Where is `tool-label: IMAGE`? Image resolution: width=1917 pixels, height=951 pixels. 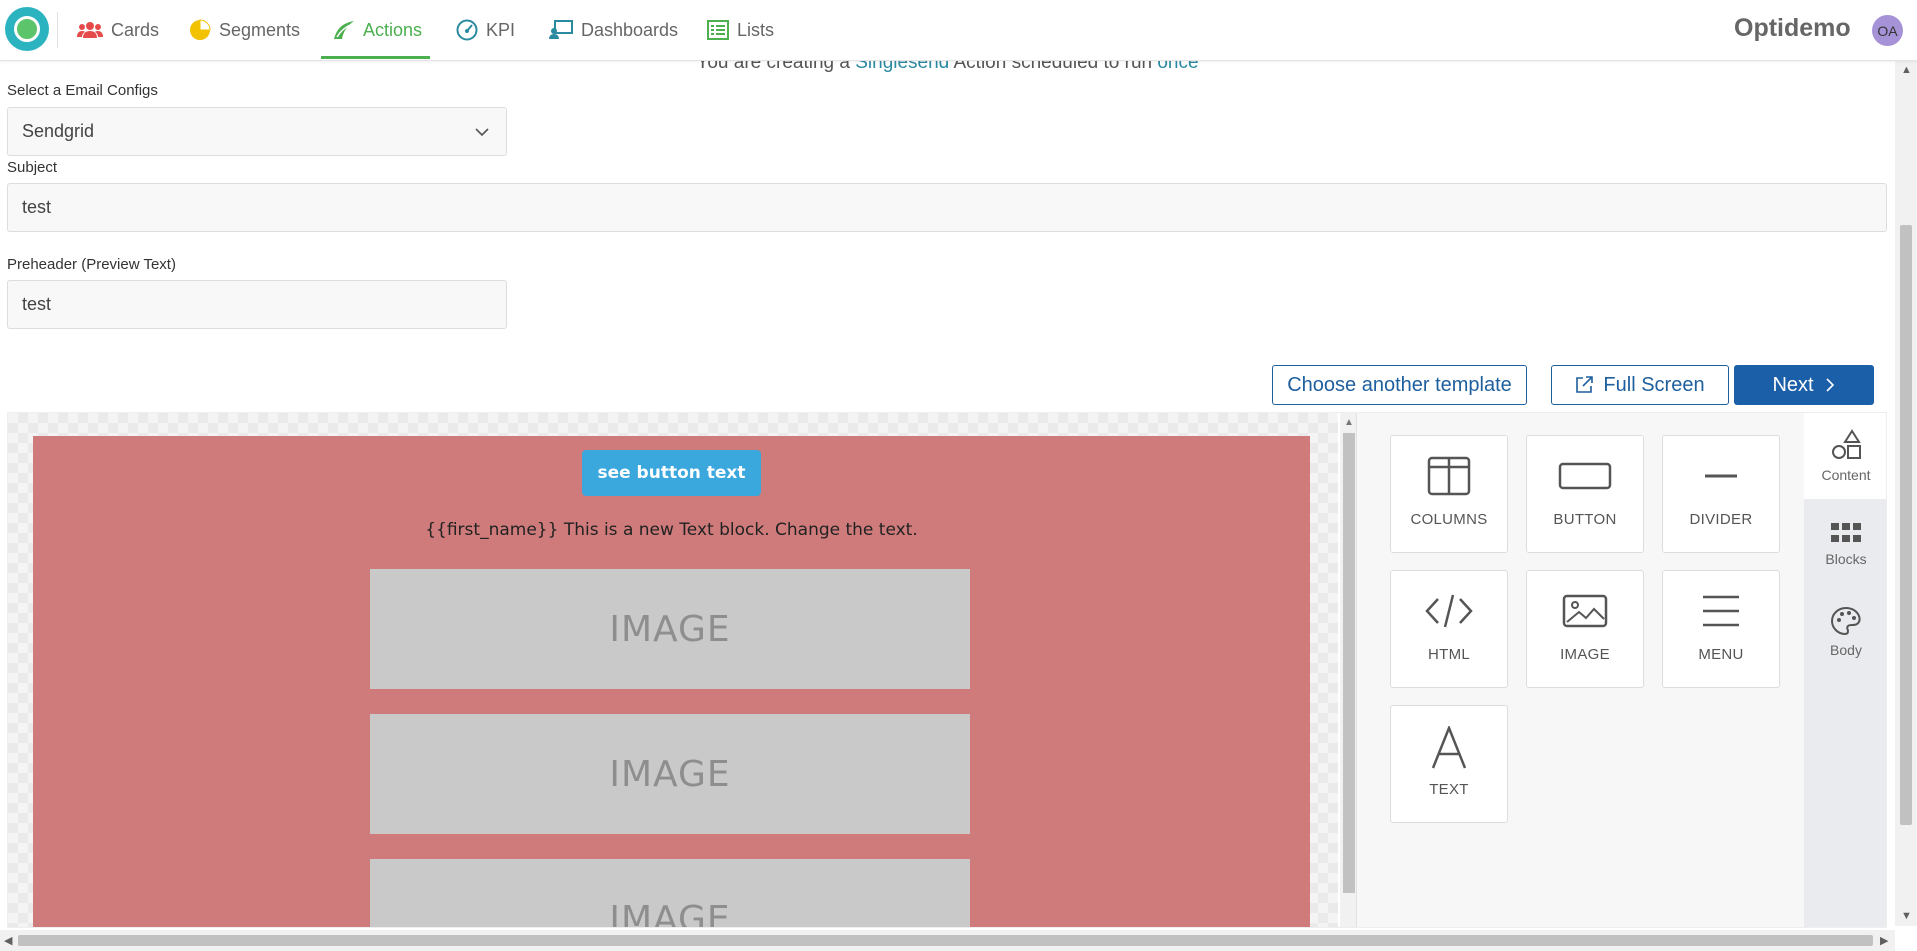
tool-label: IMAGE is located at coordinates (1585, 654).